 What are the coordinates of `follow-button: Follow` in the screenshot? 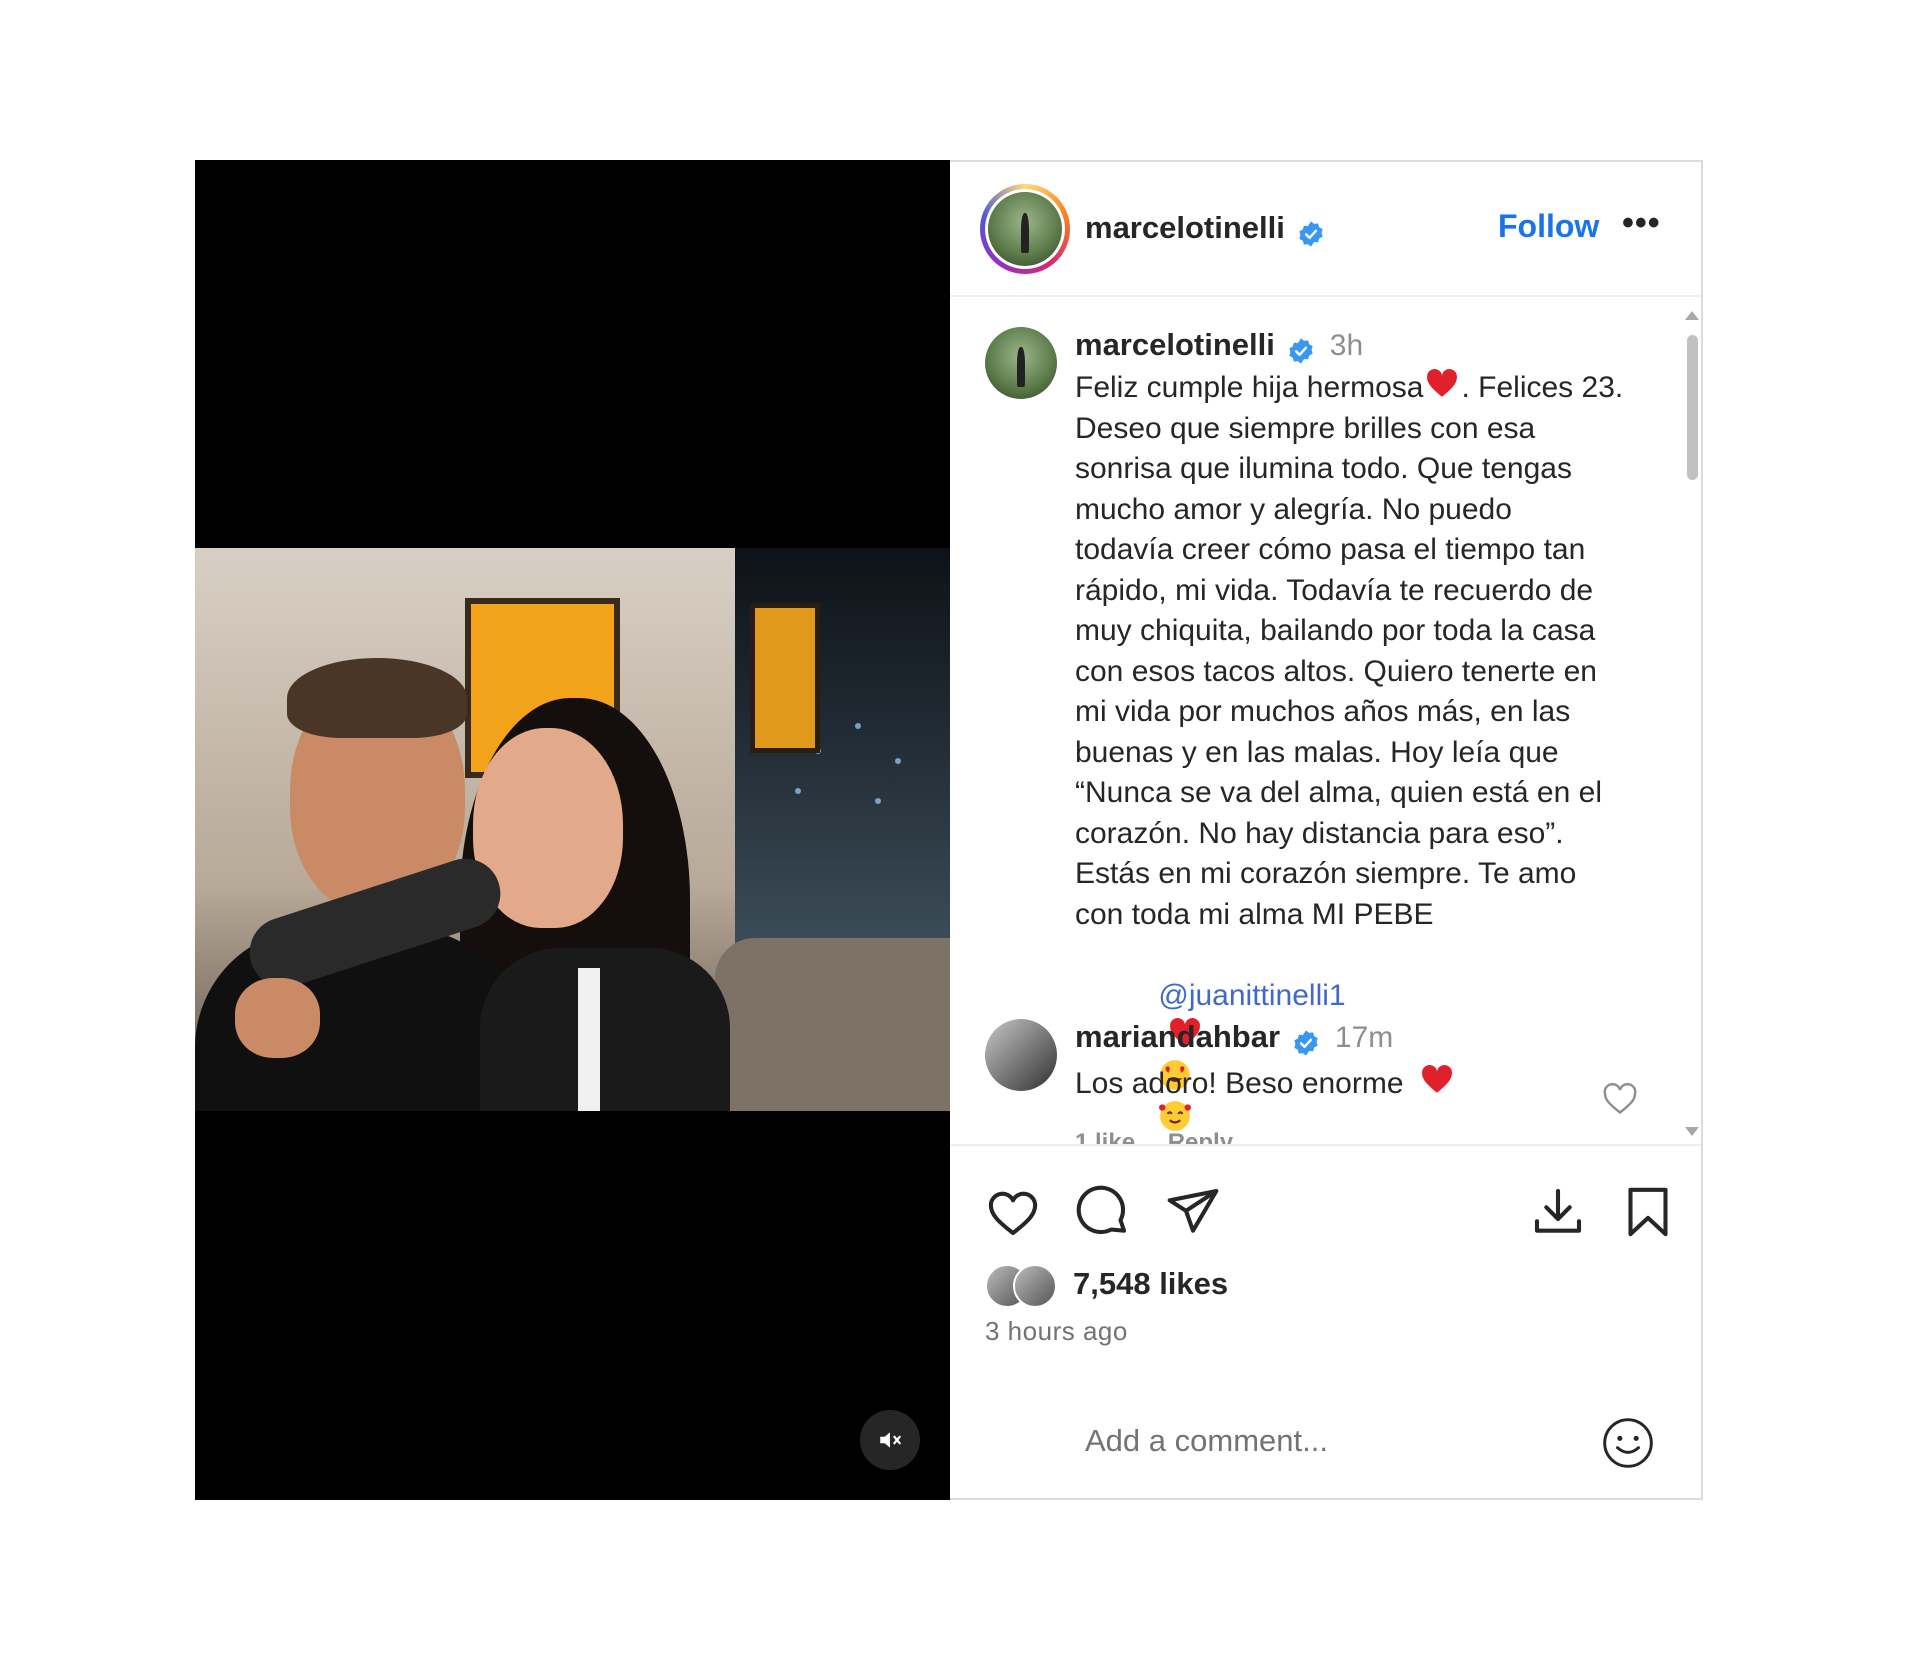 It's located at (1548, 226).